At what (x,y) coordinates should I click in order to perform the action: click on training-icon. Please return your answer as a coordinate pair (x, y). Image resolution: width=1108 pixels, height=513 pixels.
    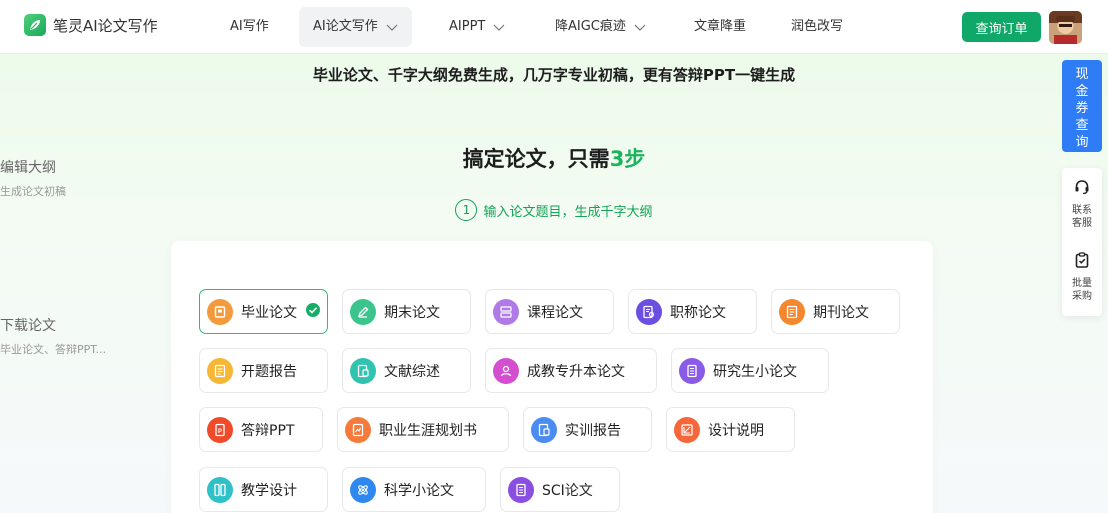
    Looking at the image, I should click on (544, 429).